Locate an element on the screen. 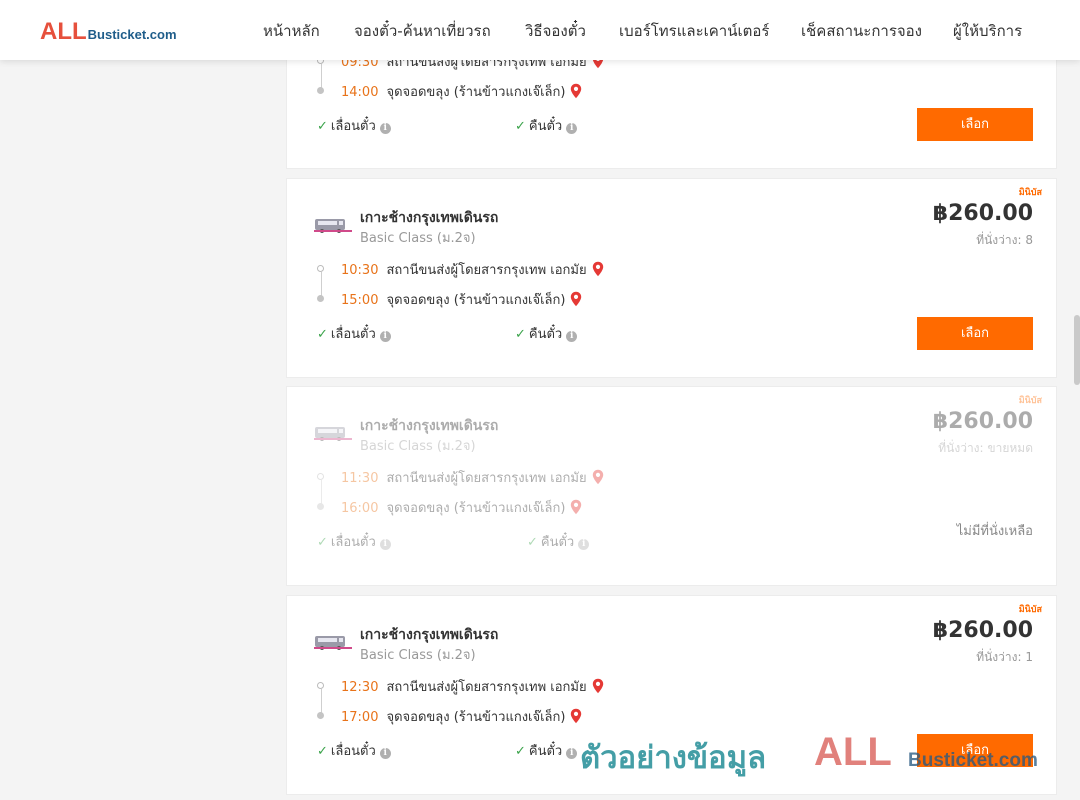 The image size is (1080, 800). nav-how-to-book: วิธีจองตั๋ว is located at coordinates (555, 31).